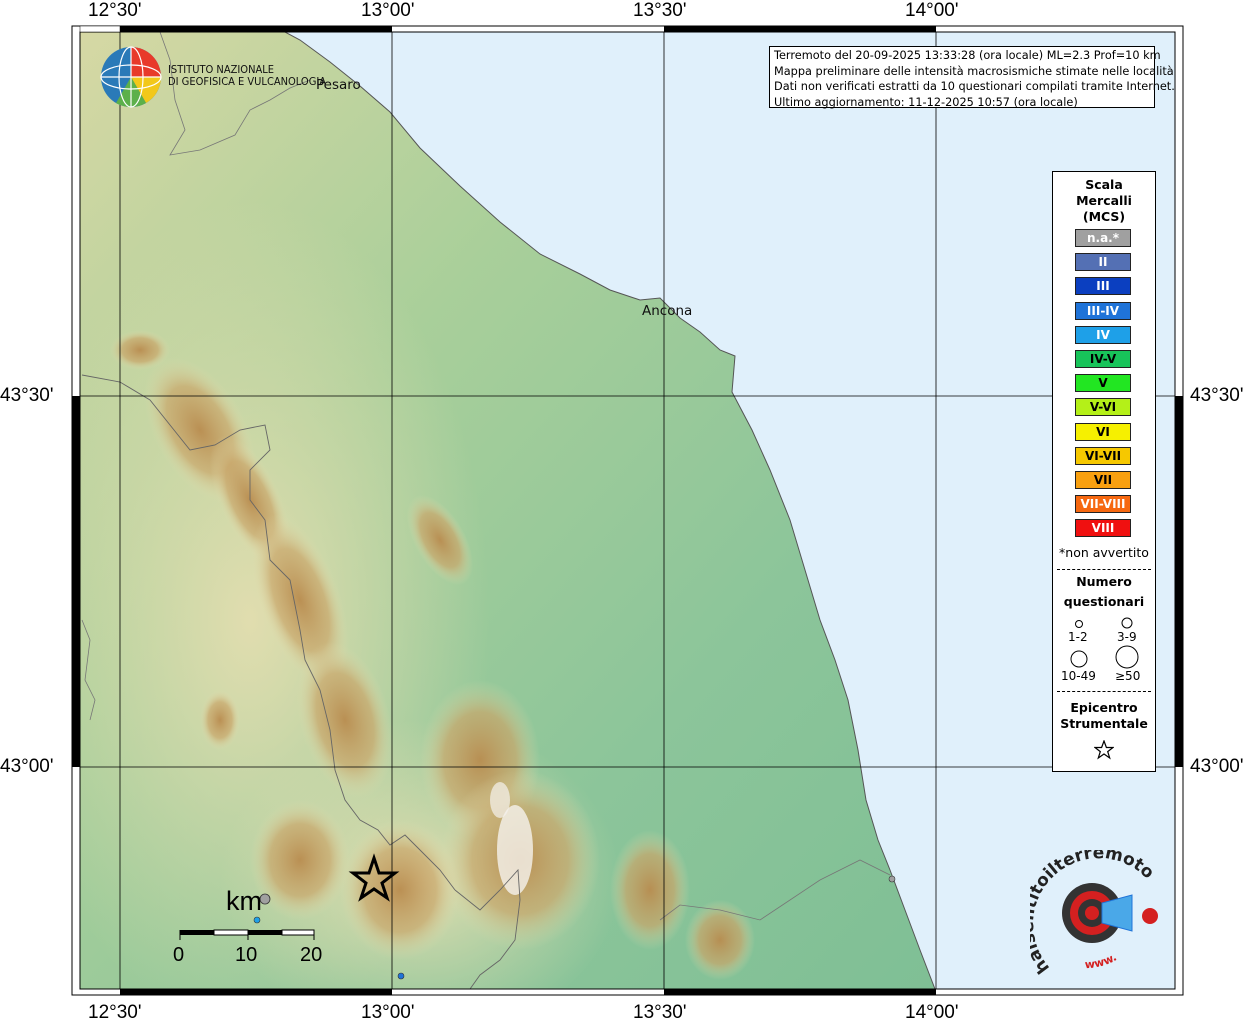 This screenshot has width=1256, height=1024. I want to click on epicenter-title: Epicentro Strumentale, so click(1104, 716).